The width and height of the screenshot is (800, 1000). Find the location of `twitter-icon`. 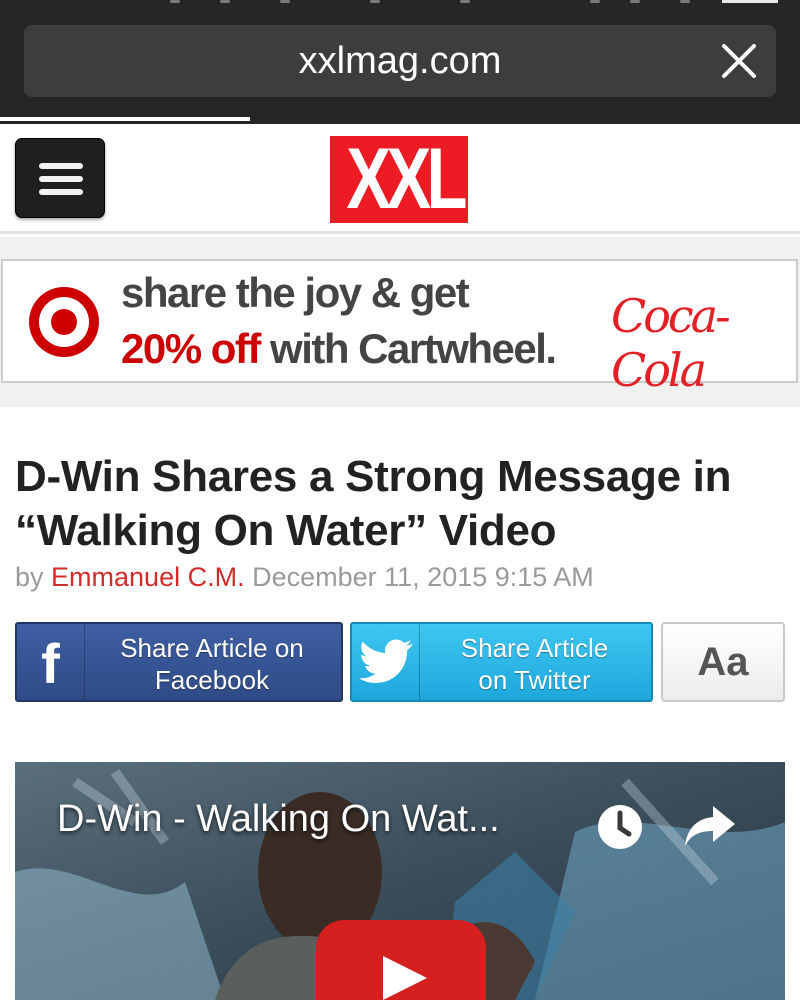

twitter-icon is located at coordinates (386, 662).